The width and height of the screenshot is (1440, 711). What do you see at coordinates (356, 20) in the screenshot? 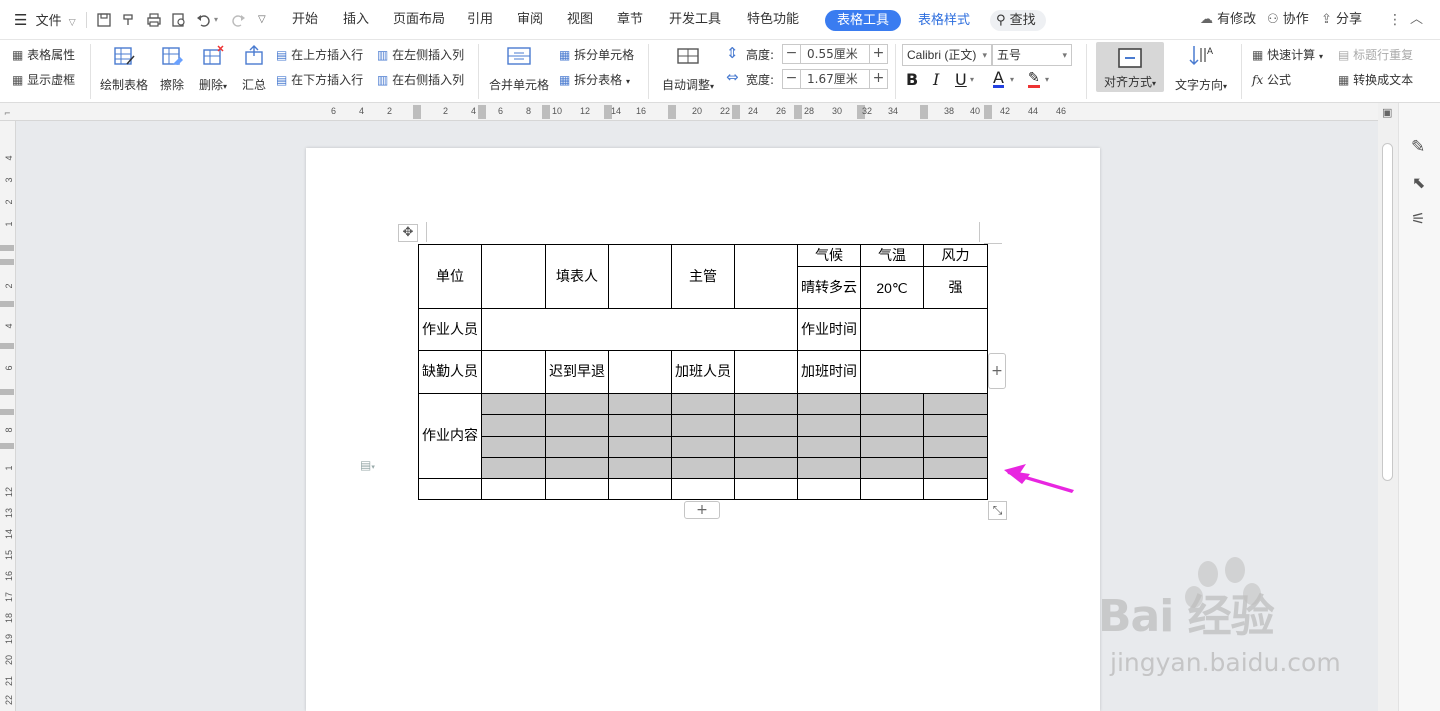
I see `tab-insert: 插入` at bounding box center [356, 20].